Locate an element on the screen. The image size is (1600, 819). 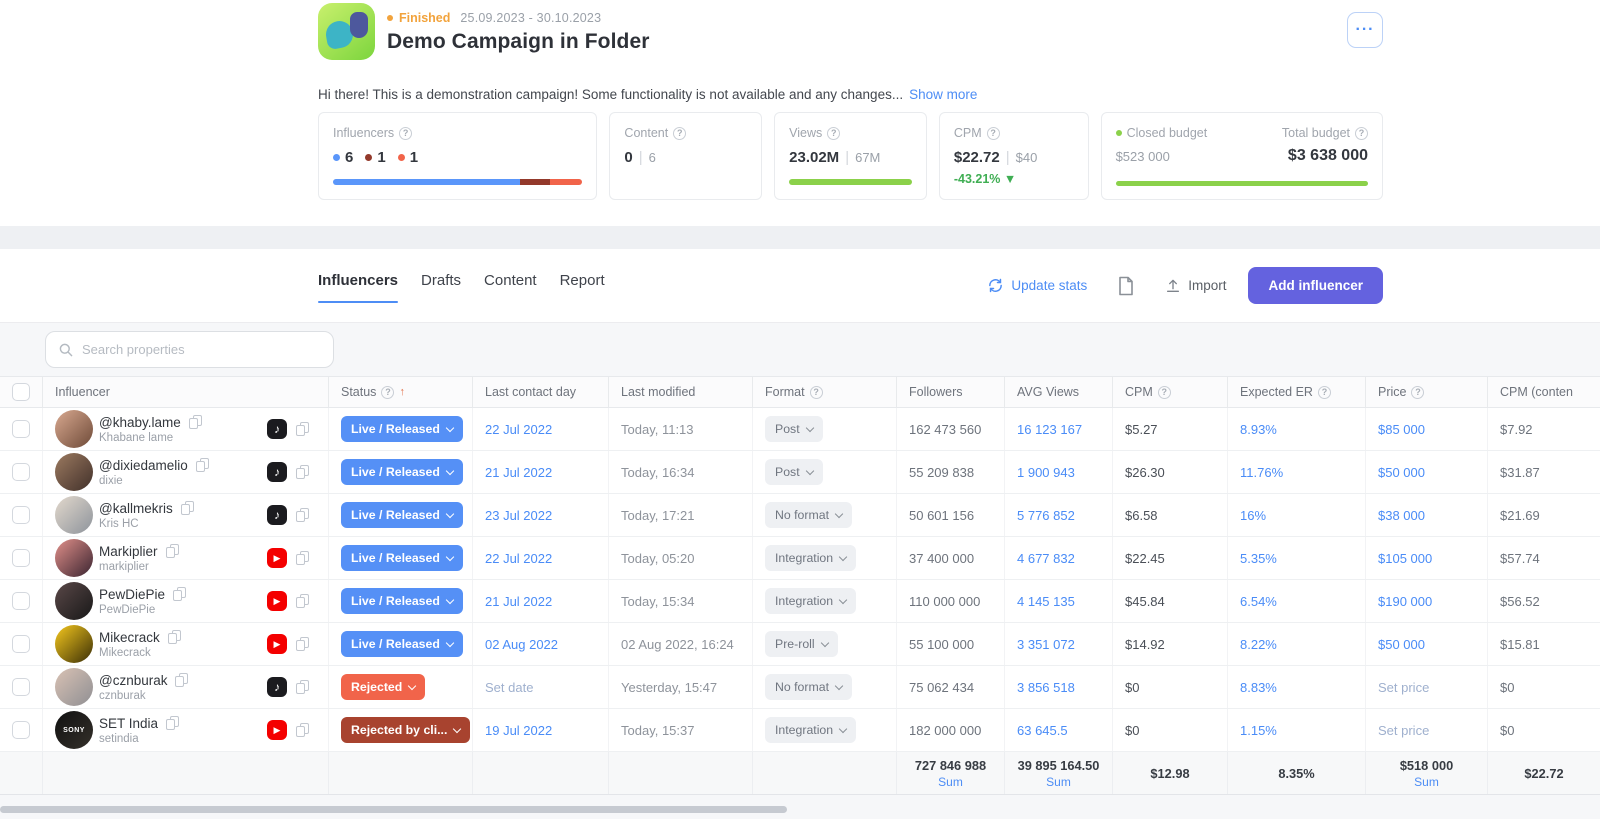
format-select: Pre-roll is located at coordinates (801, 644).